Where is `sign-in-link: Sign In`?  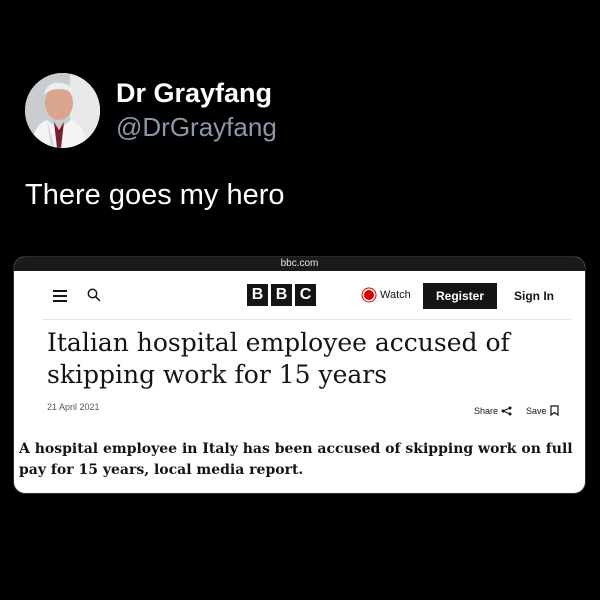 sign-in-link: Sign In is located at coordinates (534, 296).